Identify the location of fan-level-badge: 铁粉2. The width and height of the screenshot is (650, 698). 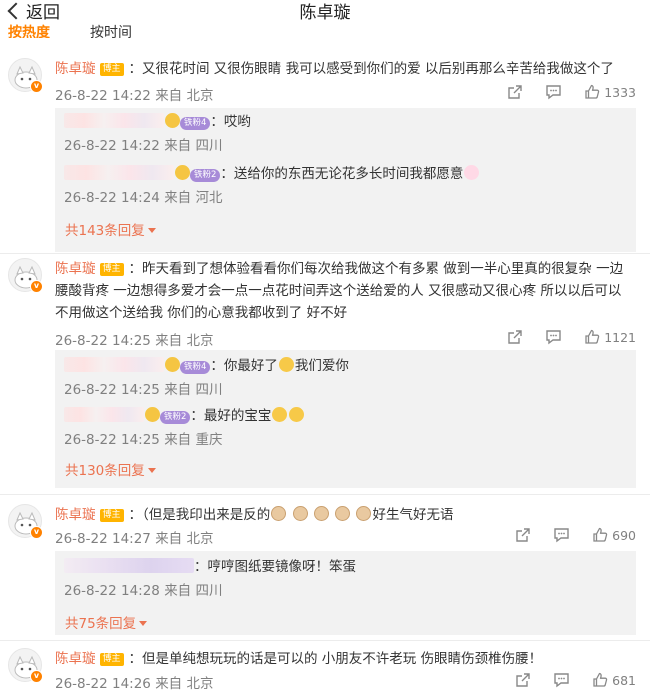
(205, 175).